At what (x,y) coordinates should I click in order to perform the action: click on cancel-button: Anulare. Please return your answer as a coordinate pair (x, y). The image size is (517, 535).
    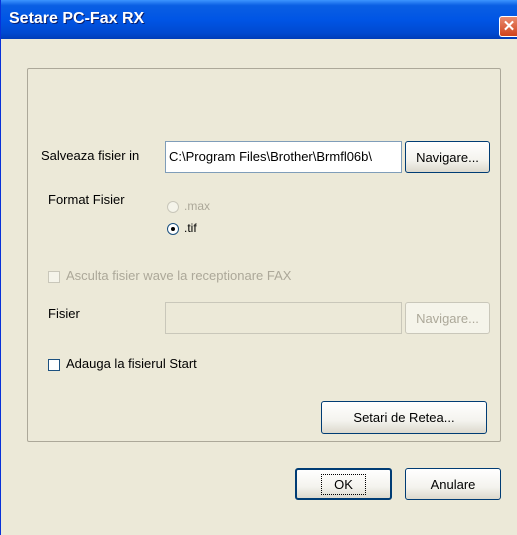
    Looking at the image, I should click on (453, 484).